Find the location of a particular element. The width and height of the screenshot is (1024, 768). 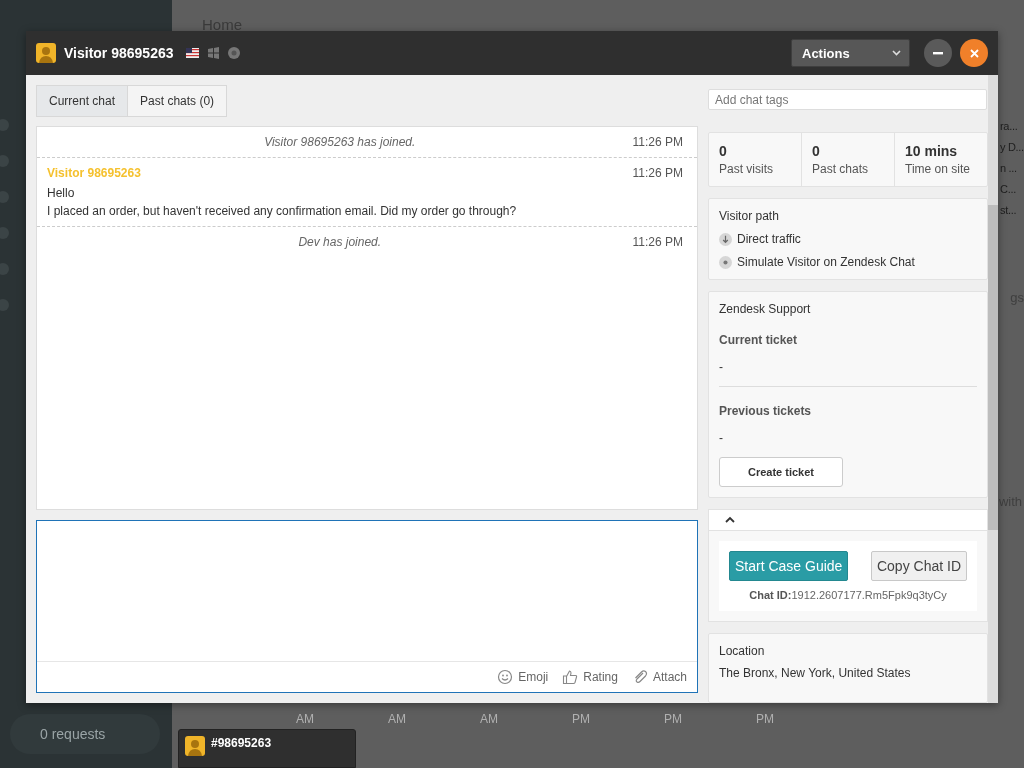

minus-icon is located at coordinates (938, 53).